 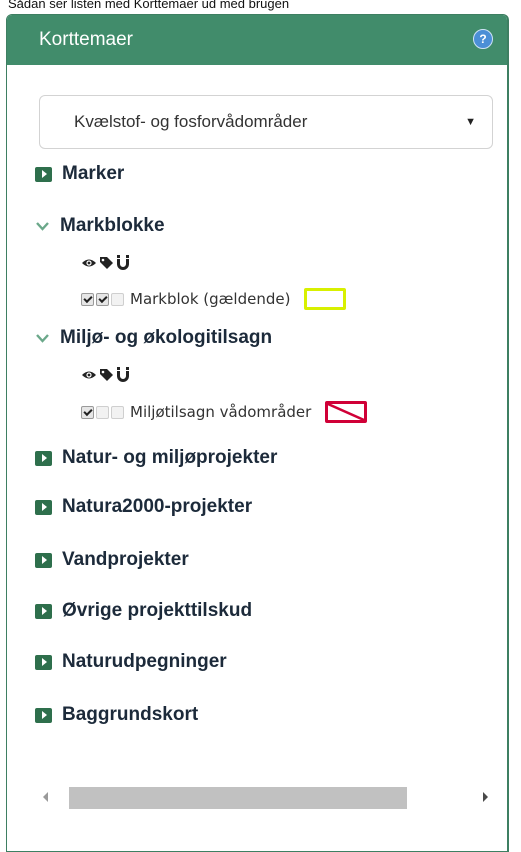 I want to click on group-label: Miljø- og økologitilsagn, so click(x=166, y=337).